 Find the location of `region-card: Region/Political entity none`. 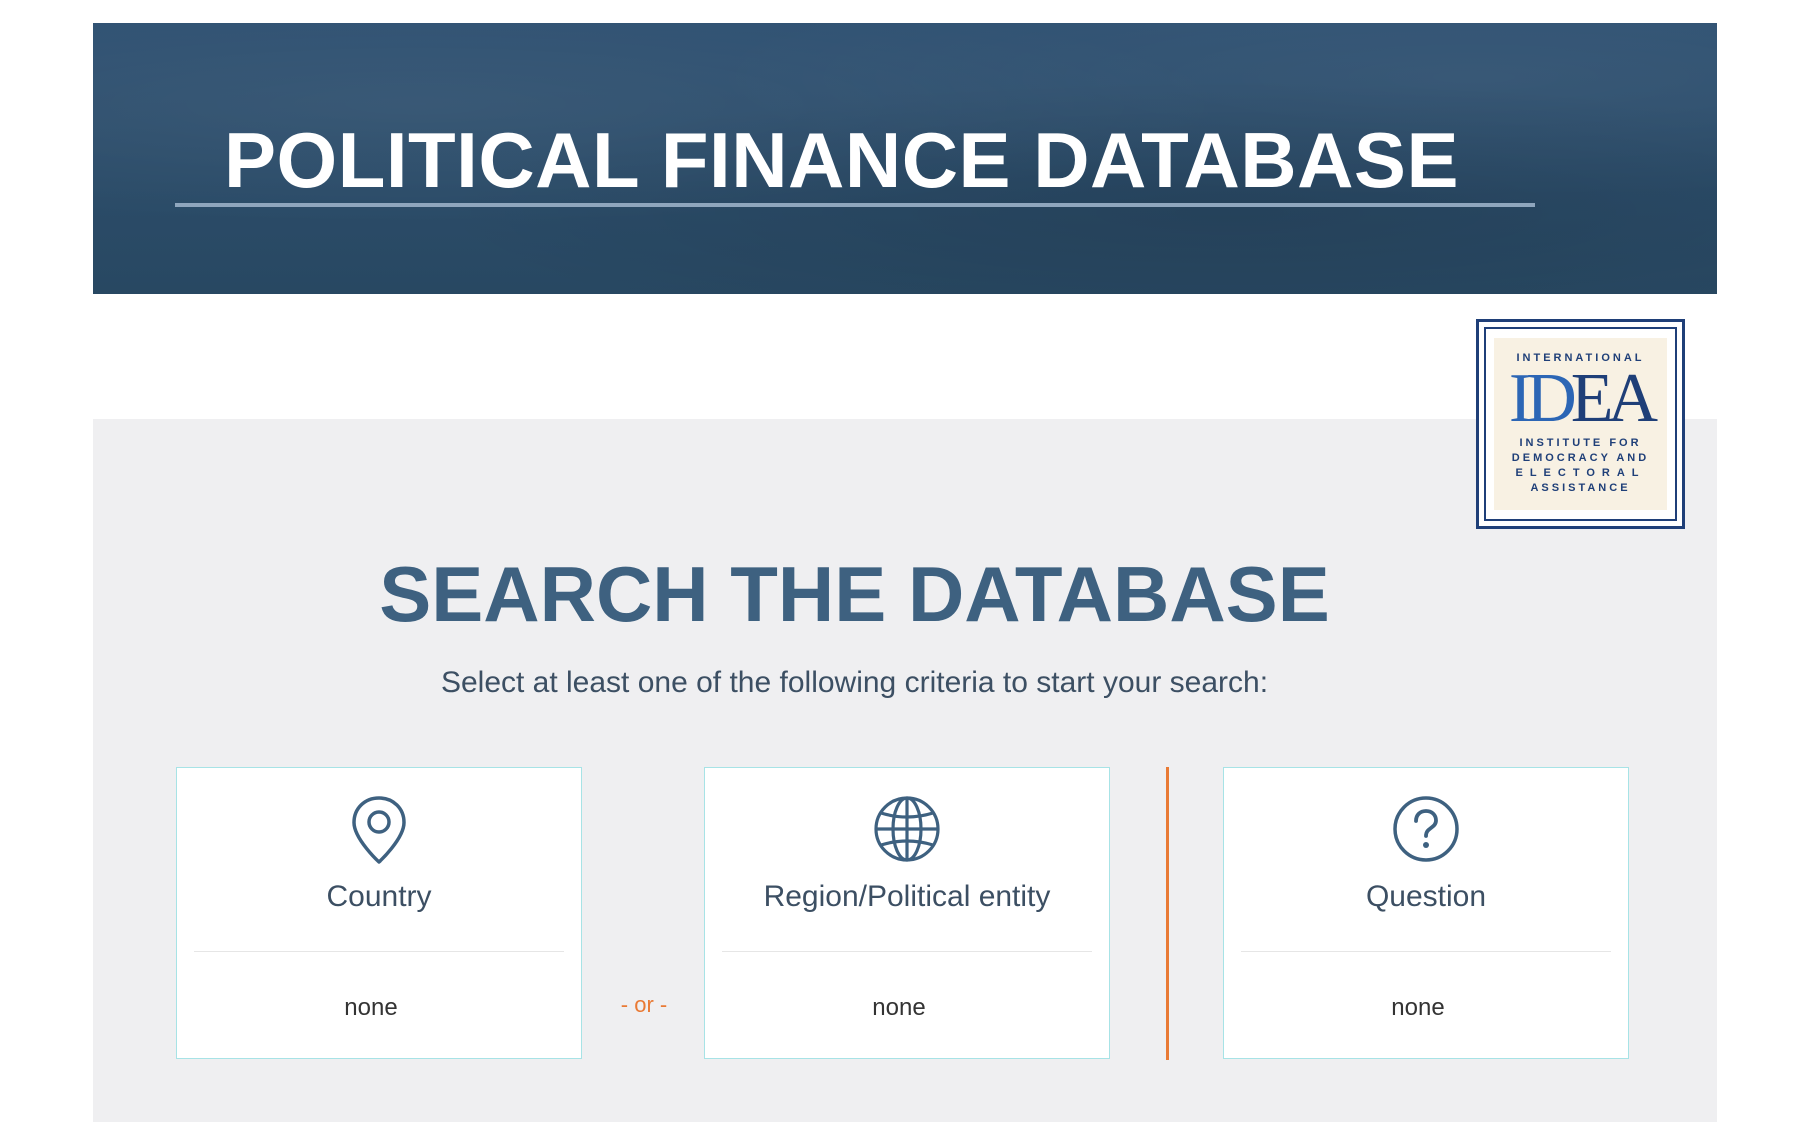

region-card: Region/Political entity none is located at coordinates (907, 913).